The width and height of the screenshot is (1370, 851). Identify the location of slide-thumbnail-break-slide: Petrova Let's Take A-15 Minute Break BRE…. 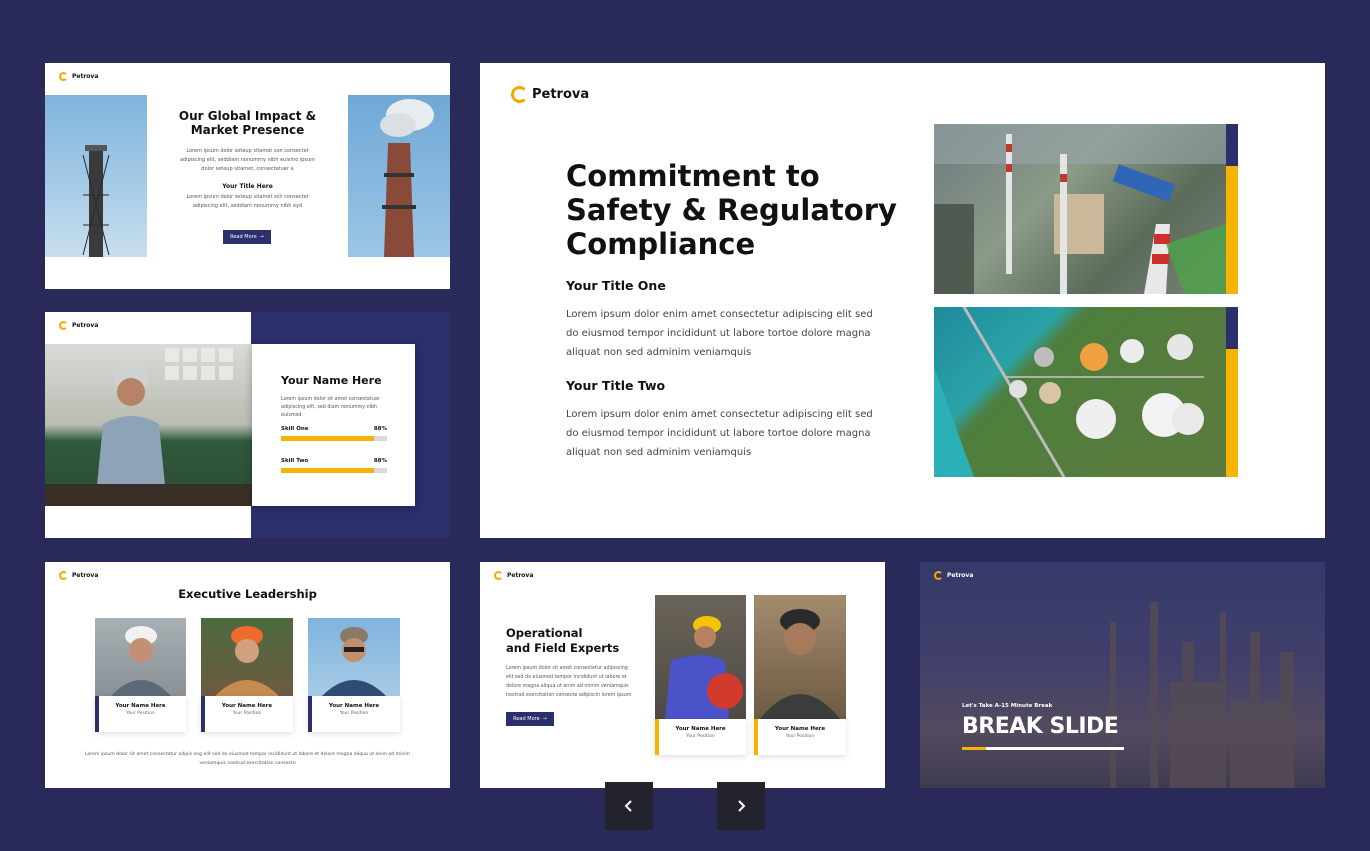
(1122, 675).